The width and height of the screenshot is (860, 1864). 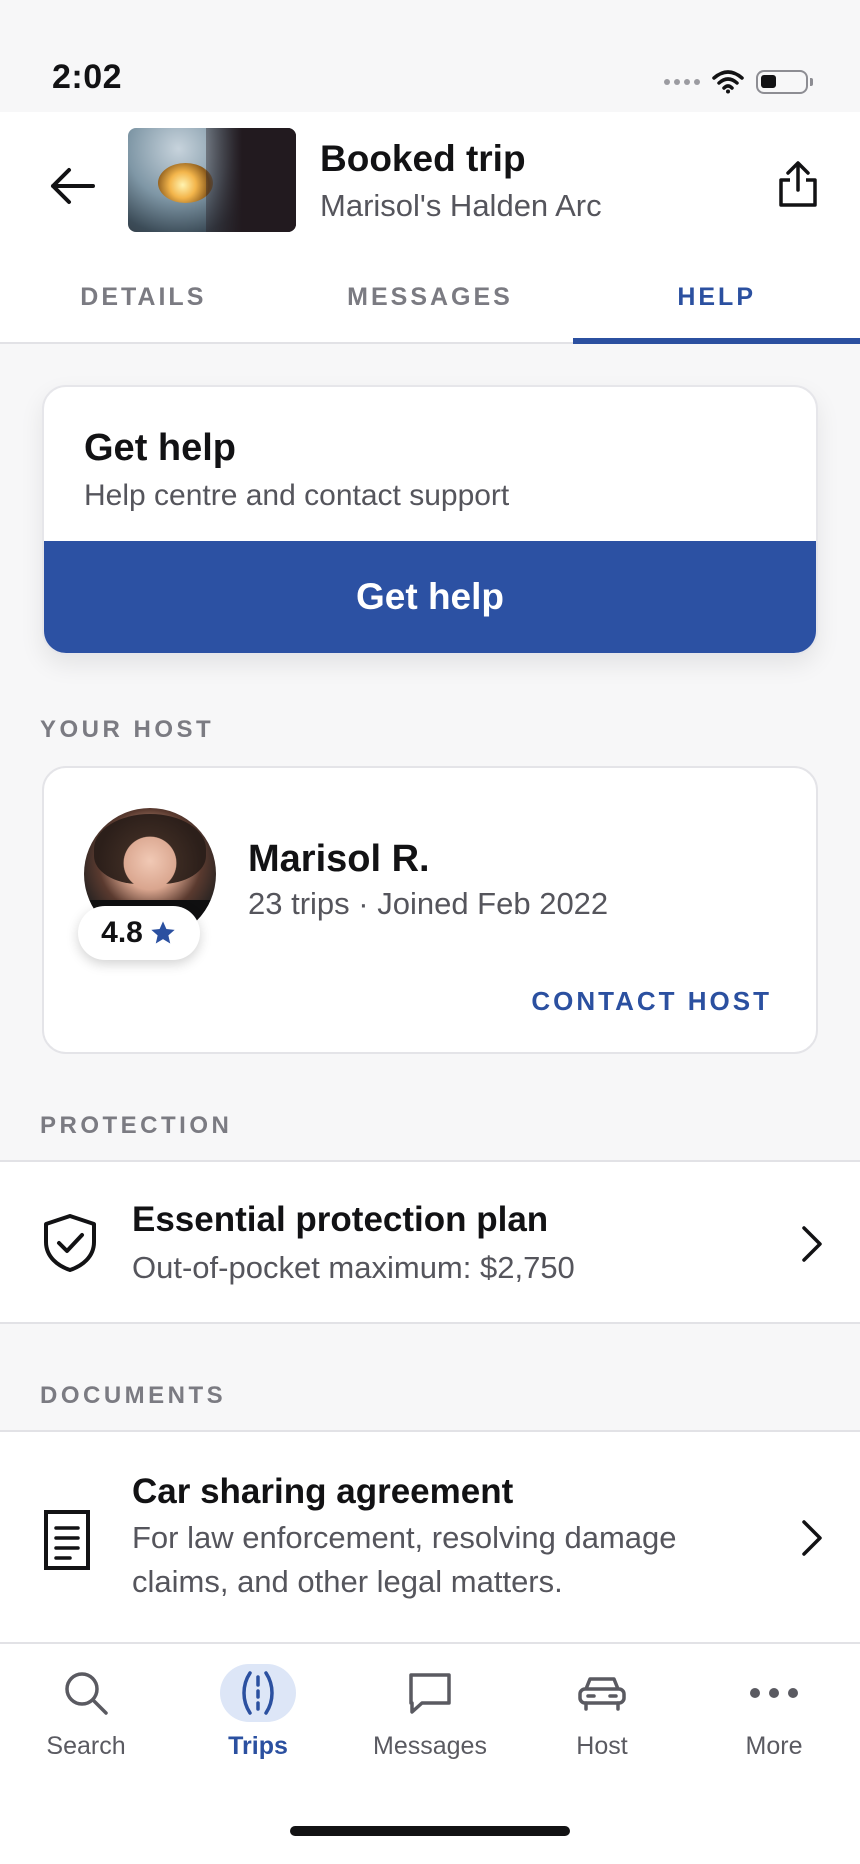 I want to click on tab-messages: MESSAGES, so click(x=430, y=297).